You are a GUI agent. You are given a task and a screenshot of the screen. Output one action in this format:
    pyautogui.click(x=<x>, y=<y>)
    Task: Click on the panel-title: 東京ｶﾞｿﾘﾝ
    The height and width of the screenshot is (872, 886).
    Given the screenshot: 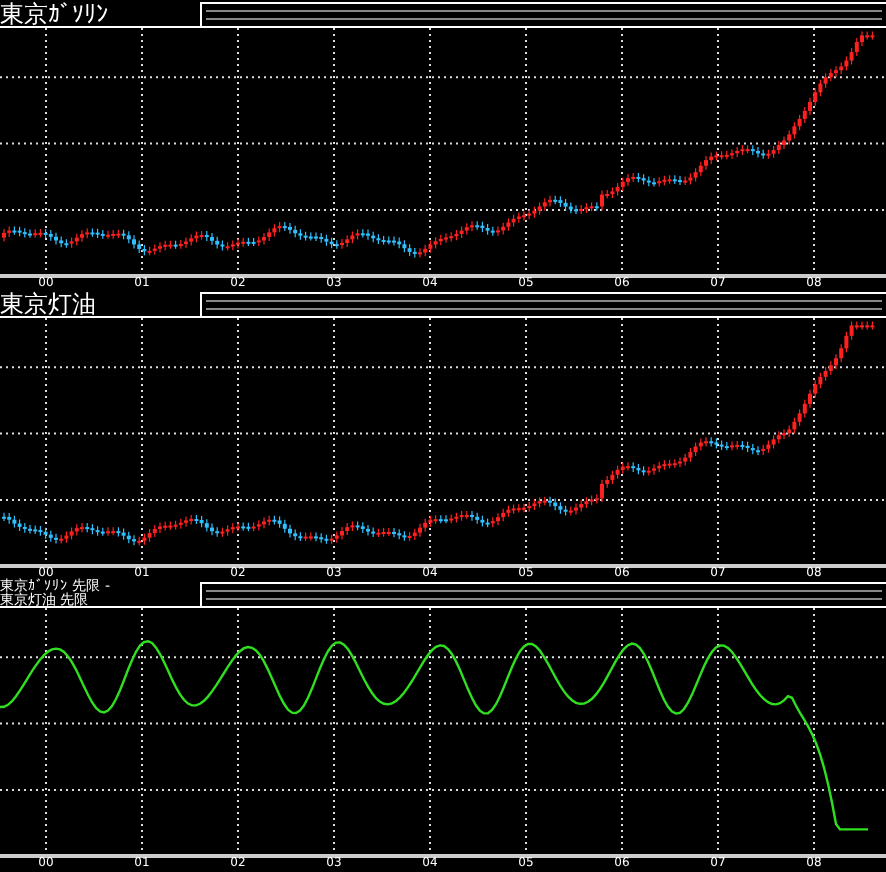 What is the action you would take?
    pyautogui.click(x=55, y=13)
    